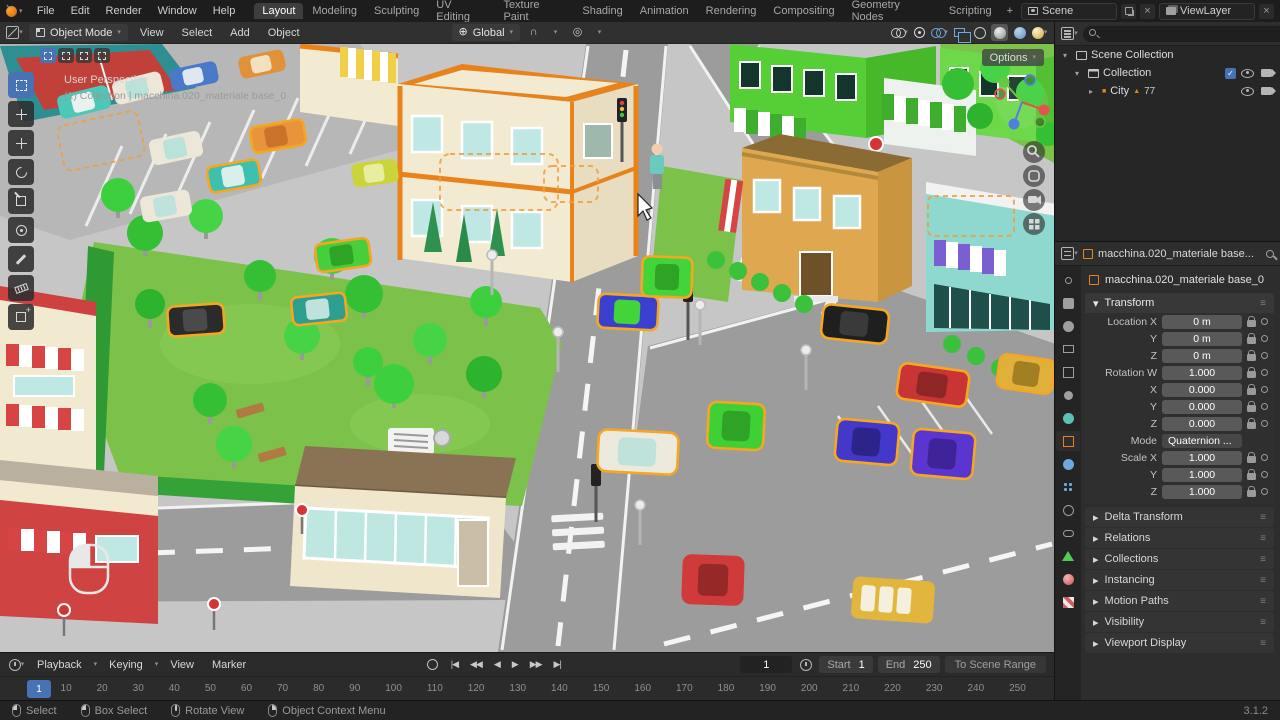 This screenshot has height=720, width=1280. Describe the element at coordinates (21, 143) in the screenshot. I see `move-tool` at that location.